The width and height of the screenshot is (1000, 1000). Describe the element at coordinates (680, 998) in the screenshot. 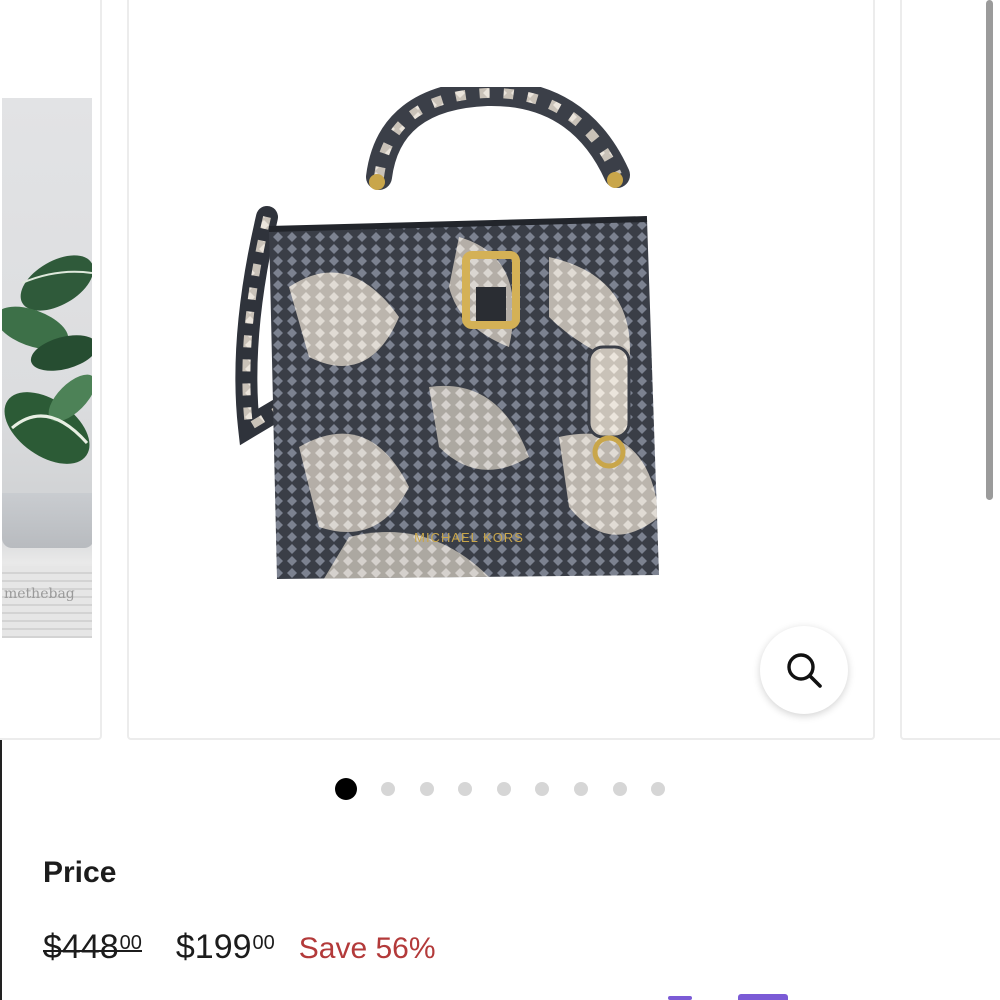

I see `bottom-partial-element` at that location.